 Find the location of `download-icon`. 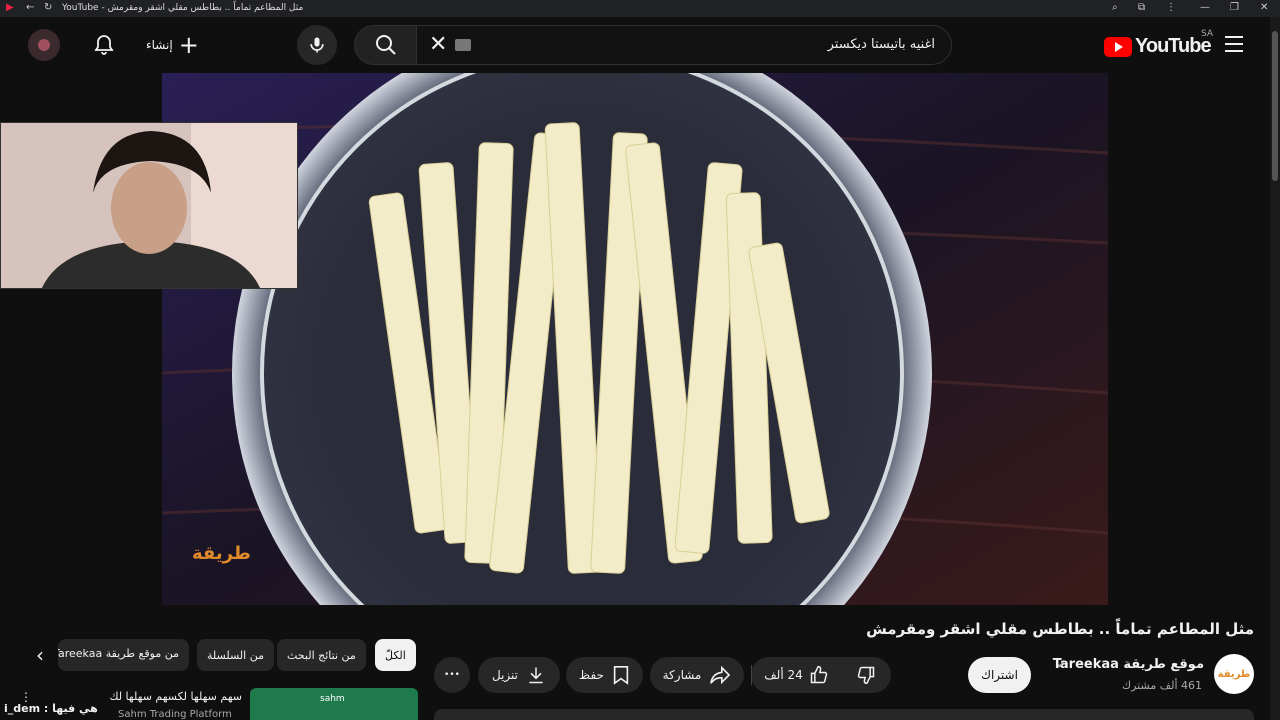

download-icon is located at coordinates (536, 675).